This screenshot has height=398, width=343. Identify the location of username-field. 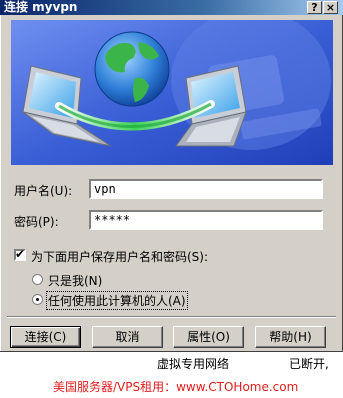
(206, 189).